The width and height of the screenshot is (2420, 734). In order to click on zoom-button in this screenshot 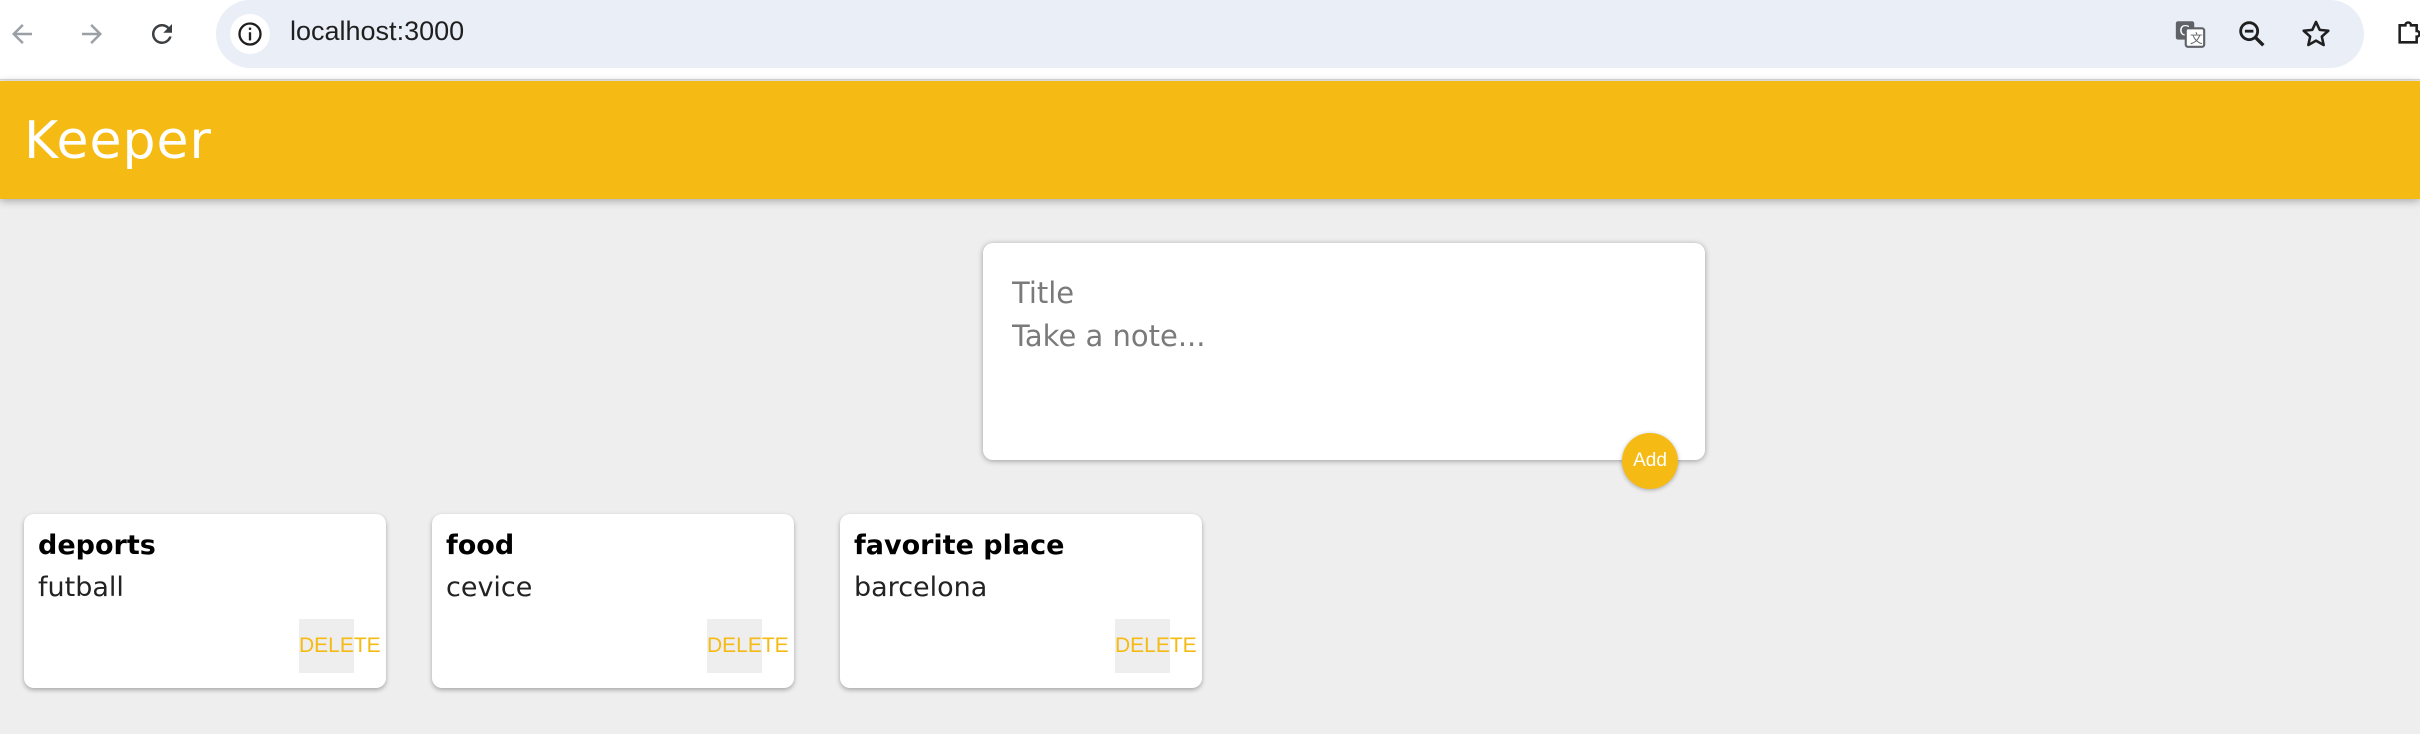, I will do `click(2252, 34)`.